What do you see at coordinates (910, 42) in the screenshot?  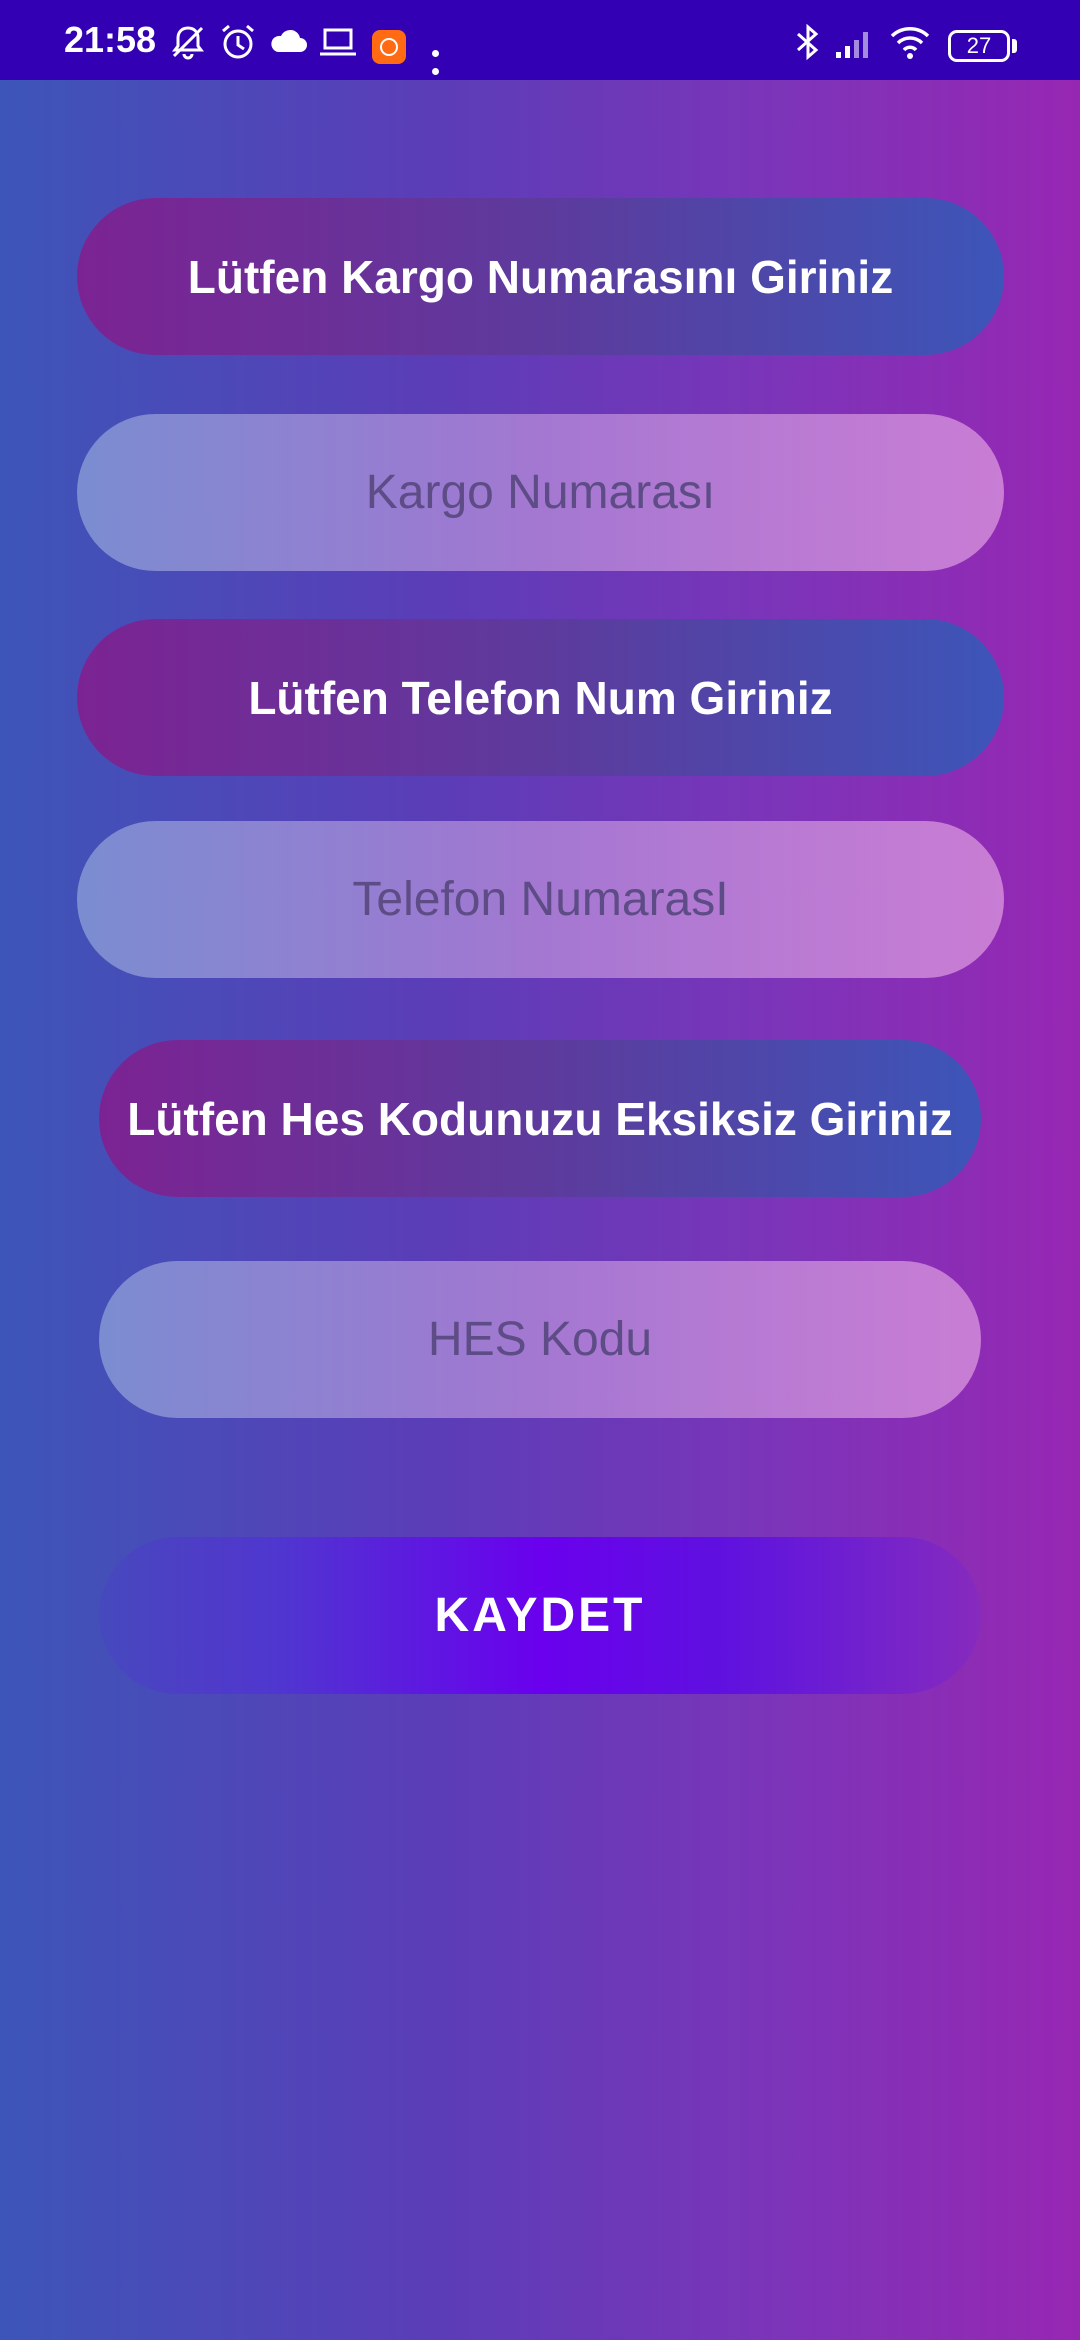 I see `wifi-icon` at bounding box center [910, 42].